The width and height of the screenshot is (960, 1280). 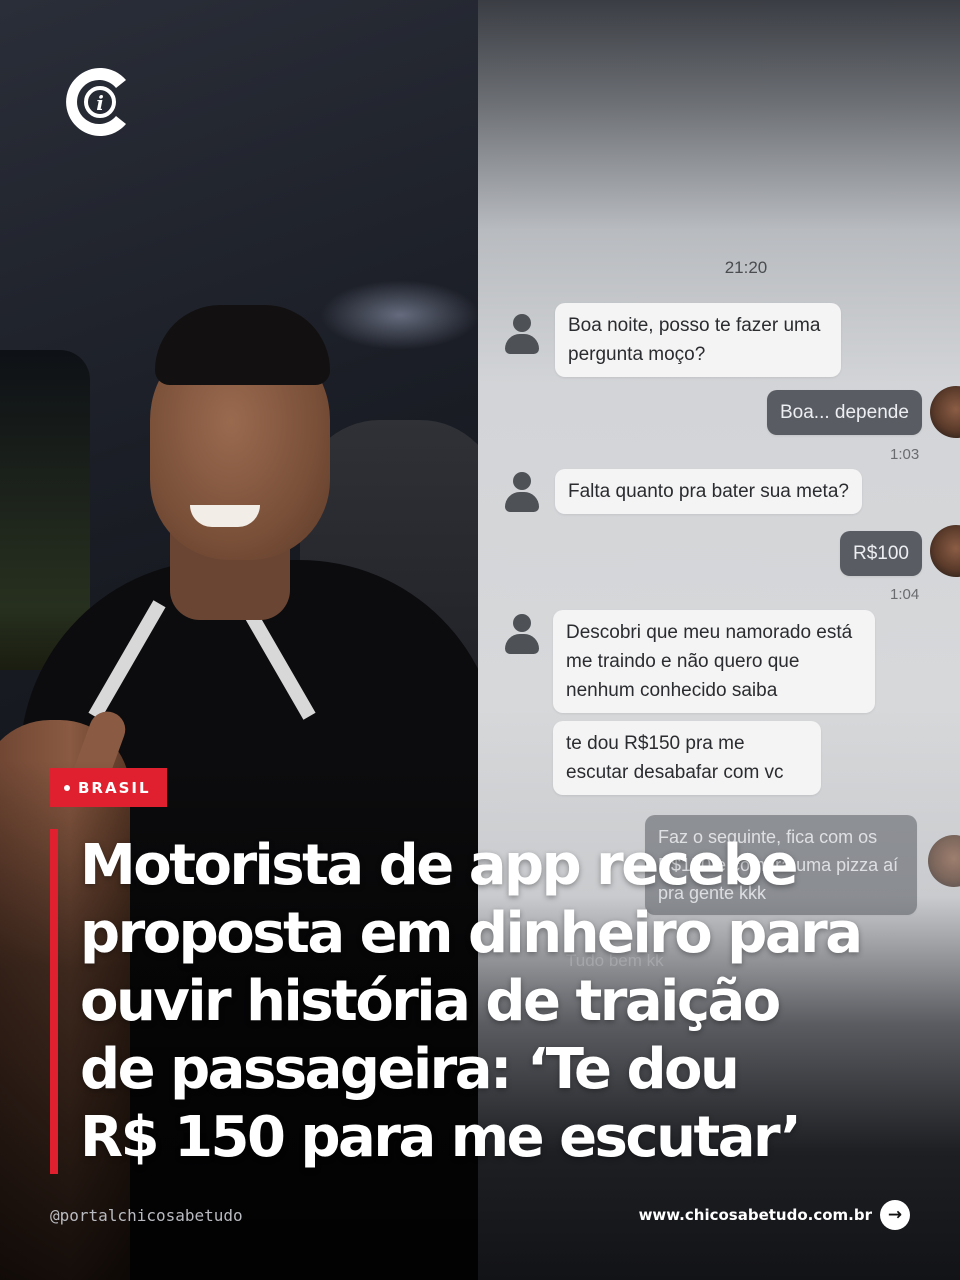 I want to click on headline-line: ouvir história de traição, so click(x=430, y=1001).